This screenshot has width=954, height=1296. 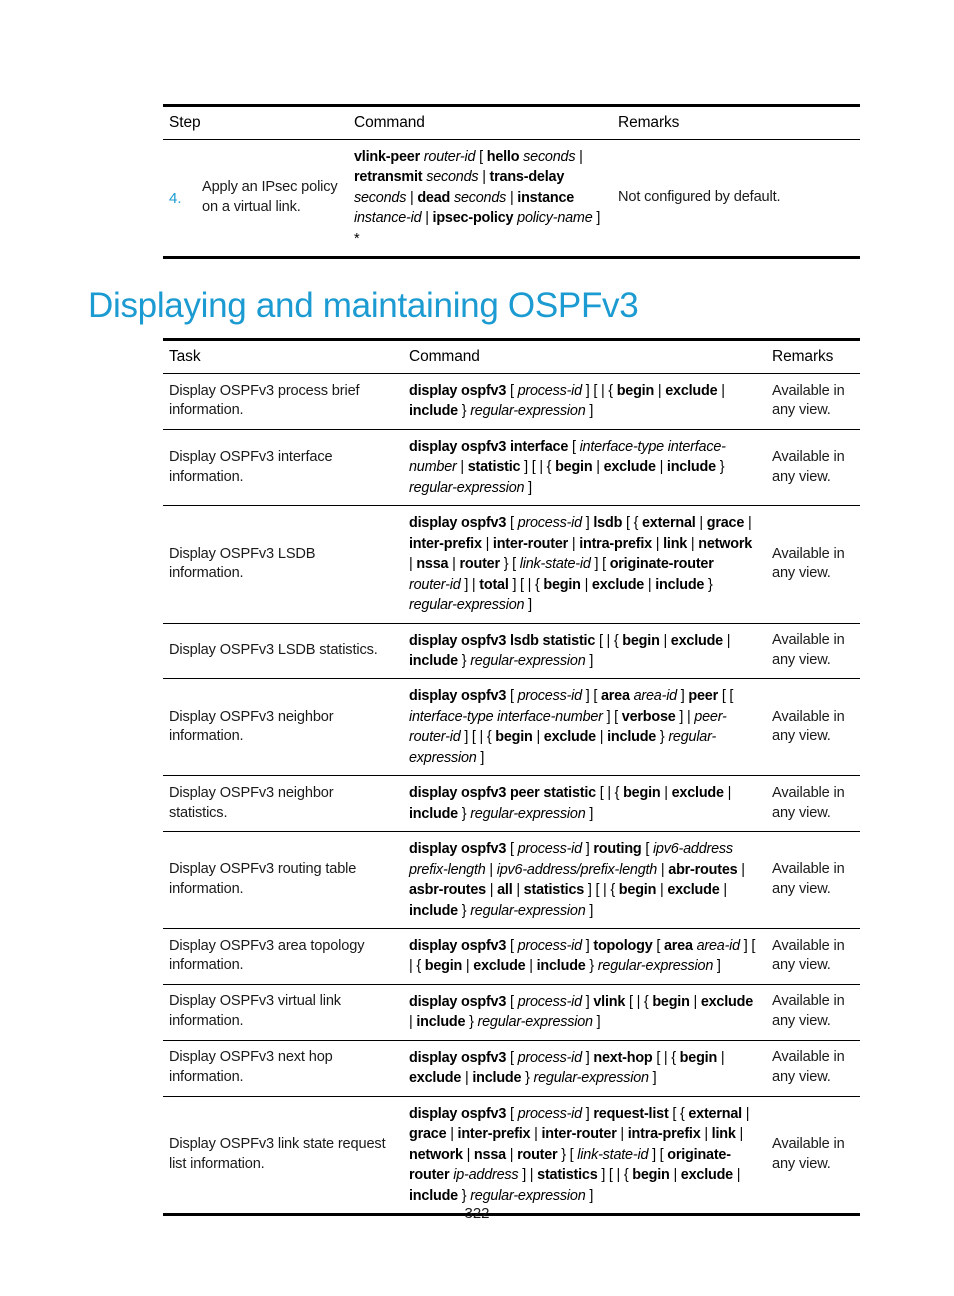 I want to click on command-segment: interface-type interface-number, so click(x=506, y=716).